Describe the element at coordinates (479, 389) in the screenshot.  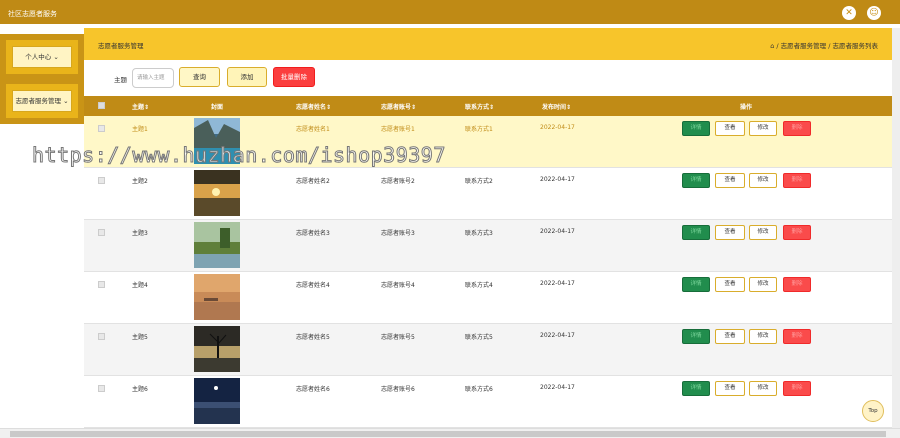
I see `cell-contact: 联系方式6` at that location.